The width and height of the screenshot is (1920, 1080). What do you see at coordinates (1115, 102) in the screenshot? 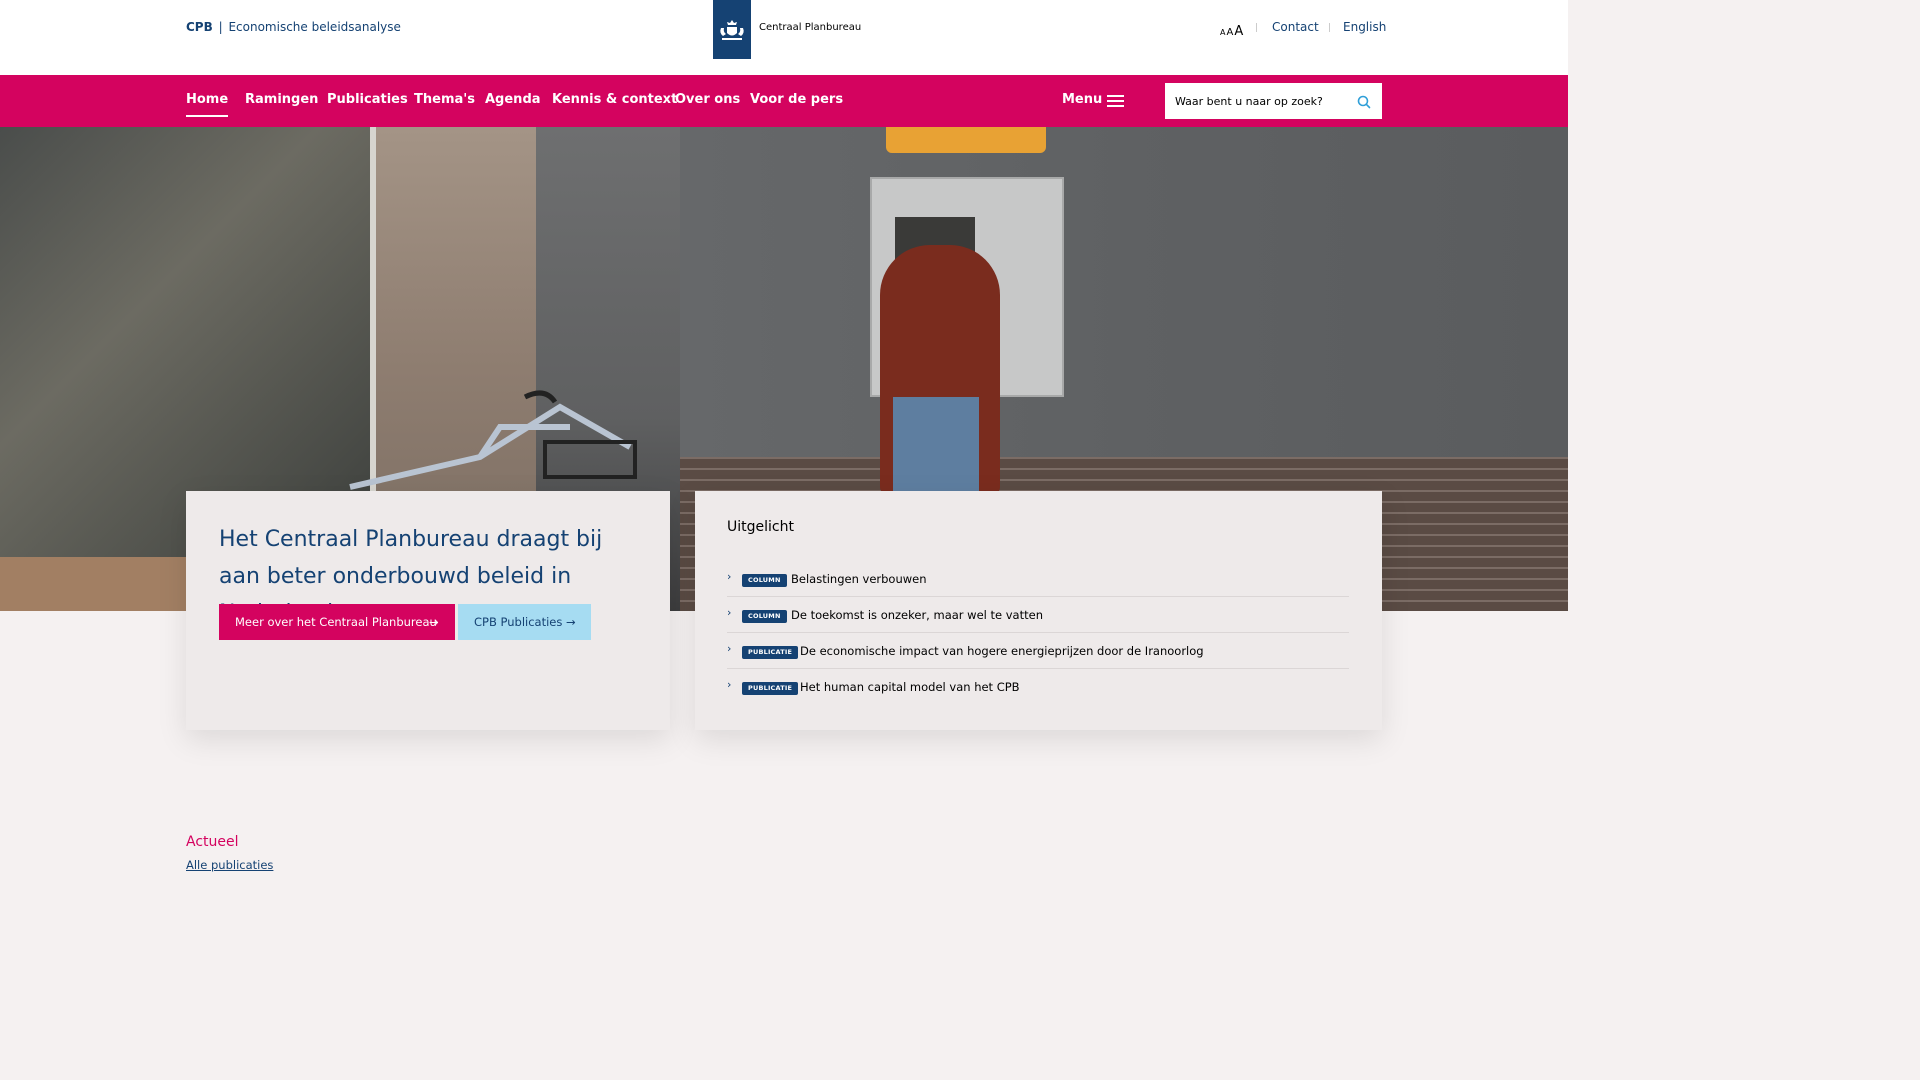
I see `hamburger-menu-icon` at bounding box center [1115, 102].